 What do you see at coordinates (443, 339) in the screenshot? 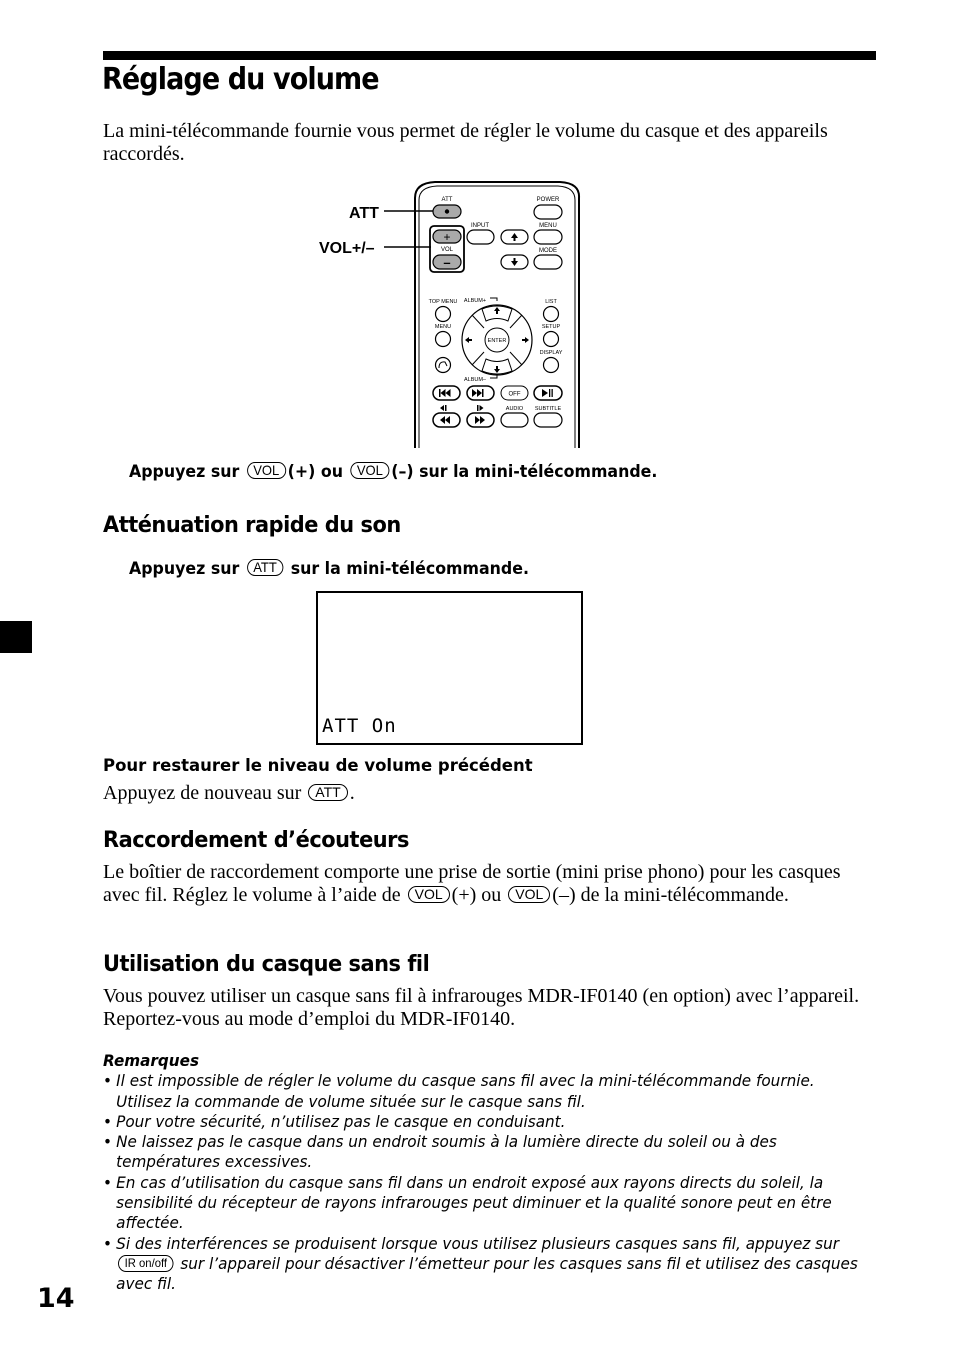
I see `menu-button` at bounding box center [443, 339].